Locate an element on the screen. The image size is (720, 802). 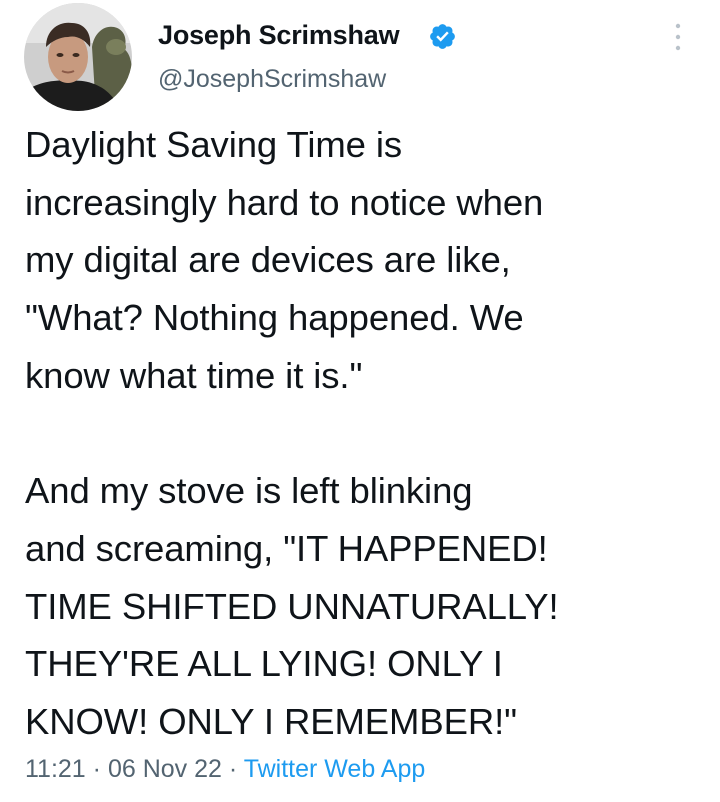
author-name: Joseph Scrimshaw is located at coordinates (279, 35).